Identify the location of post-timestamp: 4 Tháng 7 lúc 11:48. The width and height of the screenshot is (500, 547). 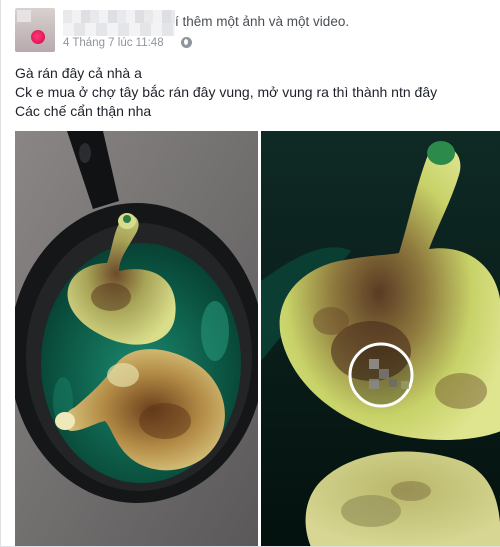
(113, 43).